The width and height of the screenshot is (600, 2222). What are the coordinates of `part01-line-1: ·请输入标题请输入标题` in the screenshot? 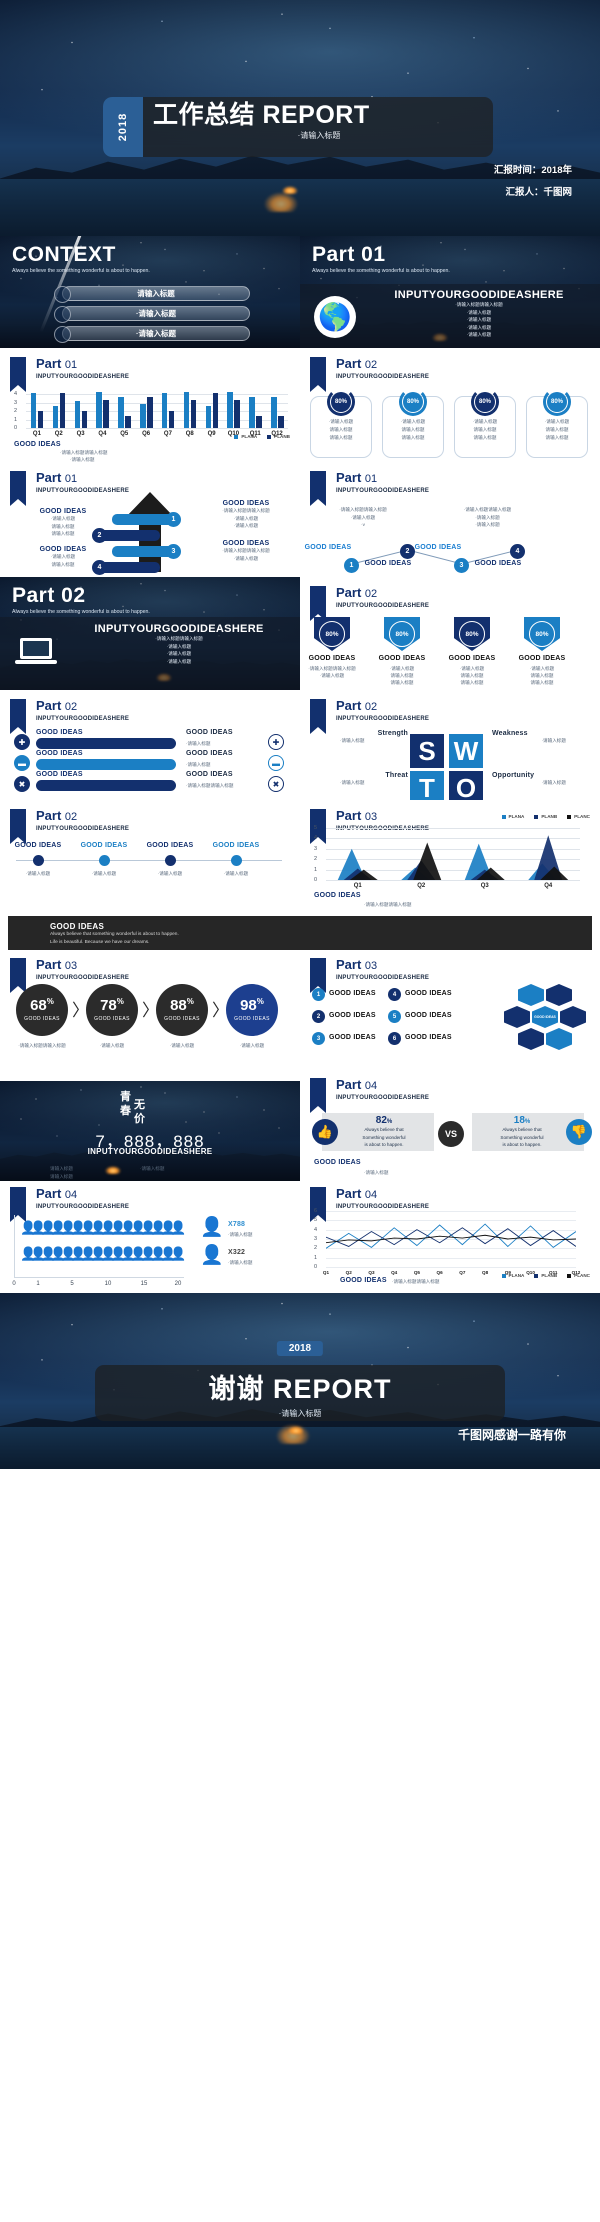 It's located at (479, 304).